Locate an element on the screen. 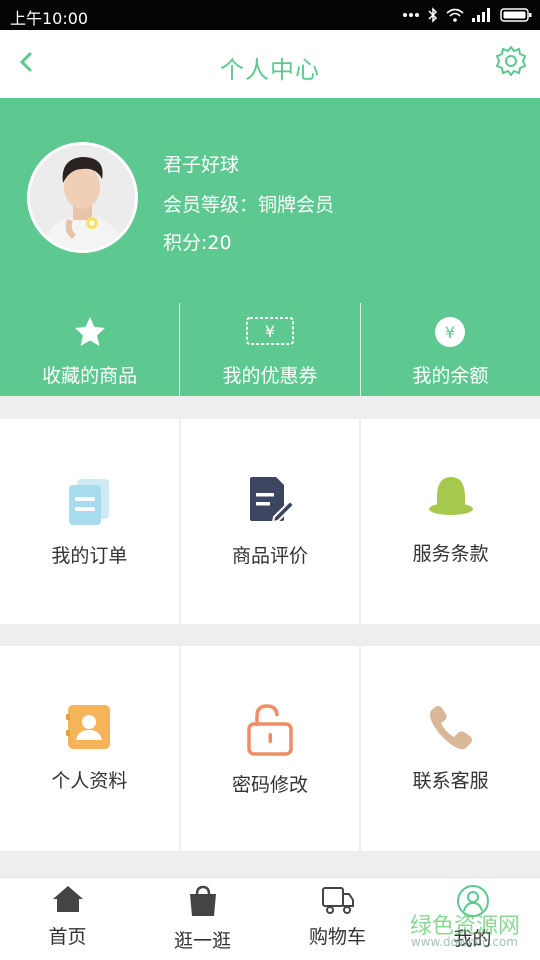 This screenshot has height=960, width=540. phone-icon is located at coordinates (450, 728).